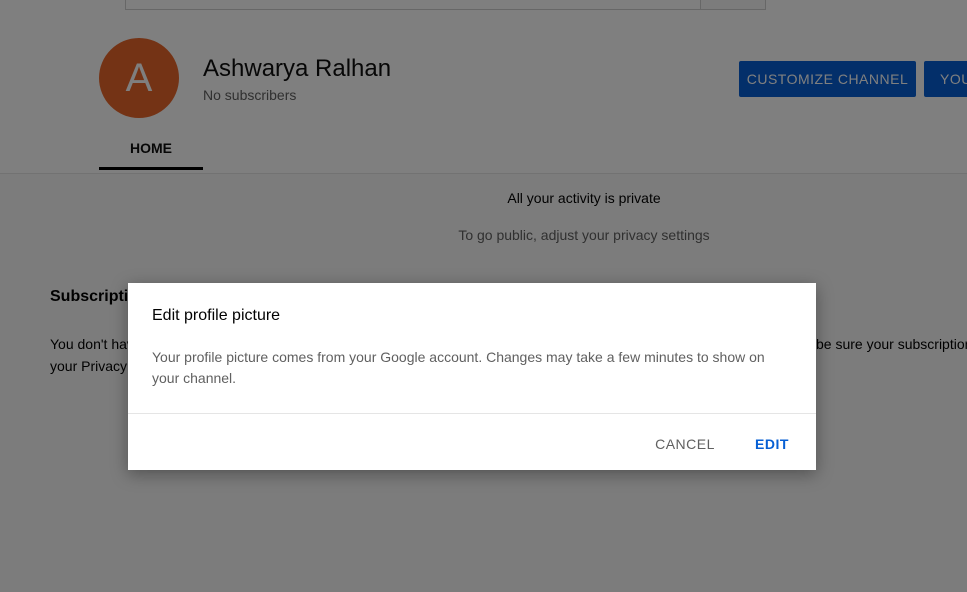 This screenshot has height=592, width=967. I want to click on dialog-title: Edit profile picture, so click(216, 315).